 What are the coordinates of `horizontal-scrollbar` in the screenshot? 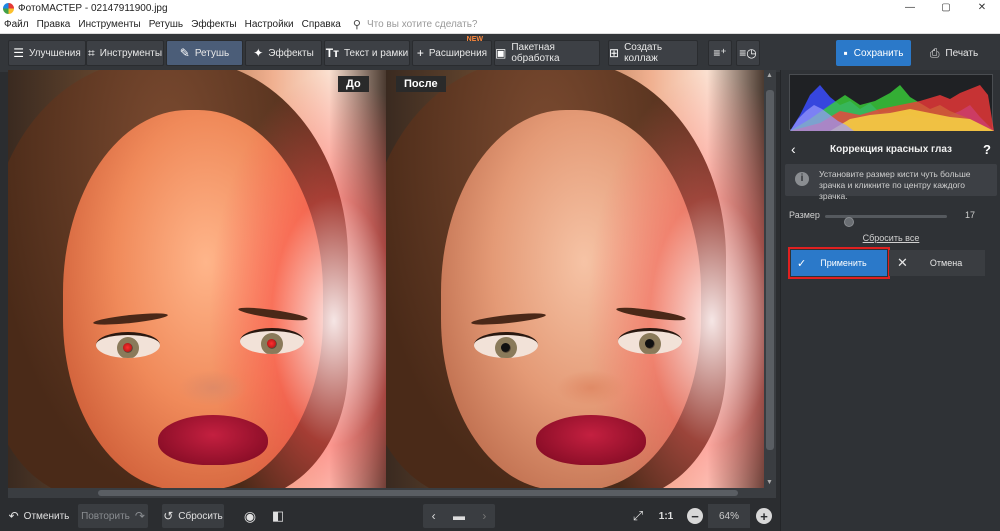 It's located at (392, 493).